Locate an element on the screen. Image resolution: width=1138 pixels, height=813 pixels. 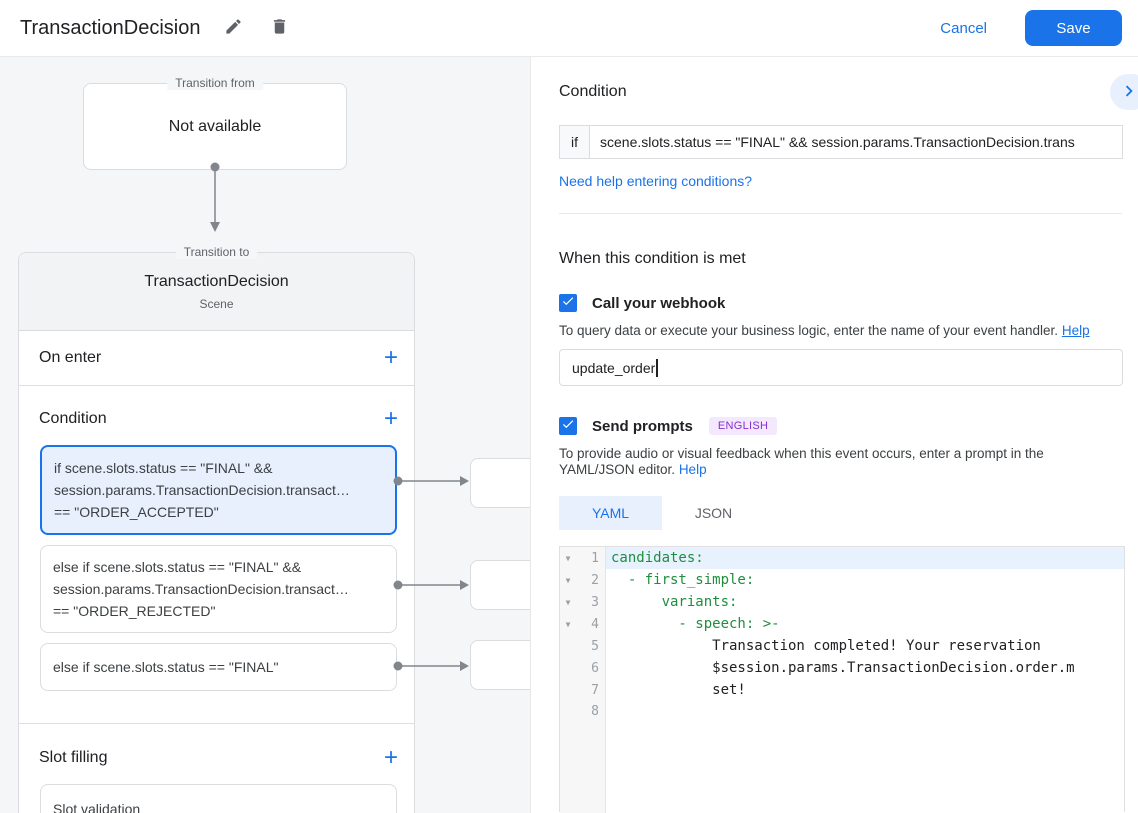
chevron-right-icon is located at coordinates (1128, 92).